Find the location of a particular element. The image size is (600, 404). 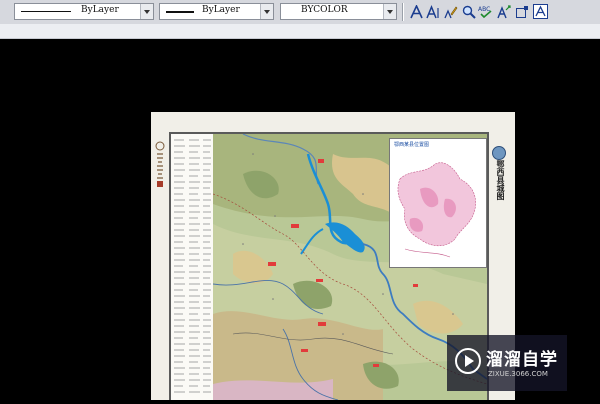

watermark-title: 溜溜自学 is located at coordinates (522, 360).